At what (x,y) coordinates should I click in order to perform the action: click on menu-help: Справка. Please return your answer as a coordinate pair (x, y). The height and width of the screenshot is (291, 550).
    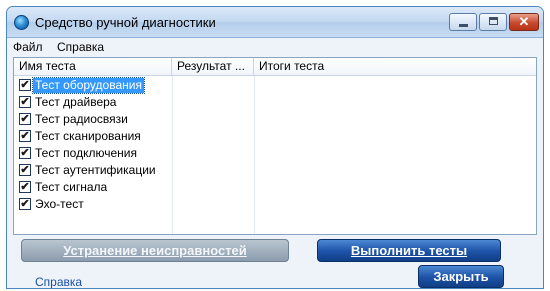
    Looking at the image, I should click on (80, 47).